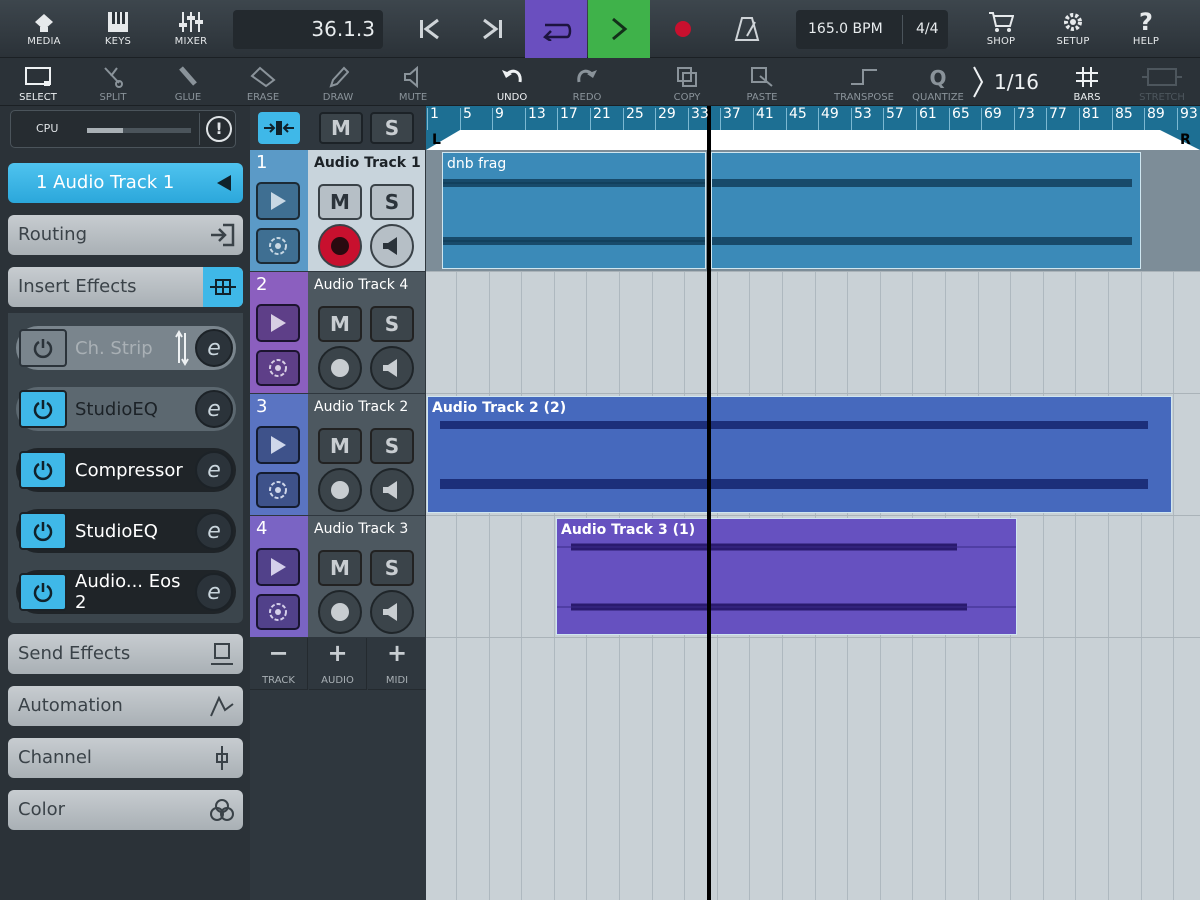 Image resolution: width=1200 pixels, height=900 pixels. Describe the element at coordinates (1185, 140) in the screenshot. I see `right-locator-label: R` at that location.